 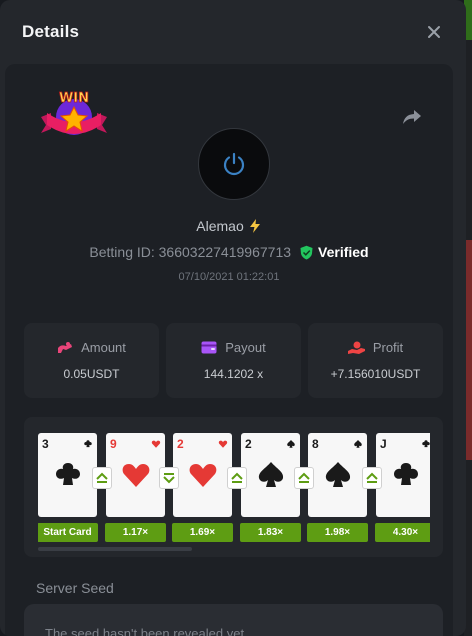 What do you see at coordinates (74, 98) in the screenshot?
I see `svg-text: WIN` at bounding box center [74, 98].